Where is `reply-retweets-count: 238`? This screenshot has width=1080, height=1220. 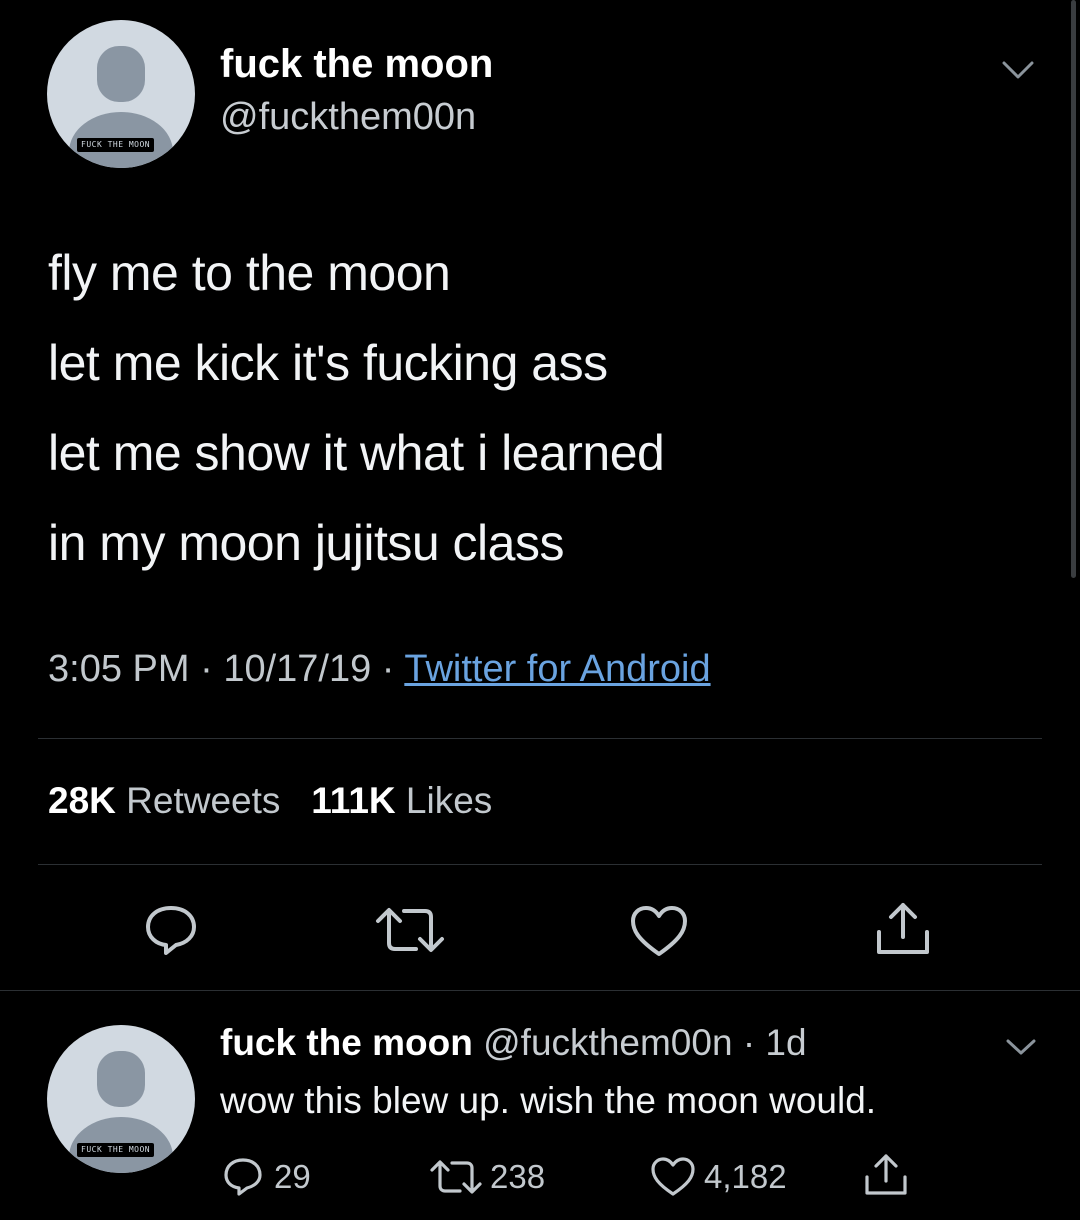 reply-retweets-count: 238 is located at coordinates (518, 1176).